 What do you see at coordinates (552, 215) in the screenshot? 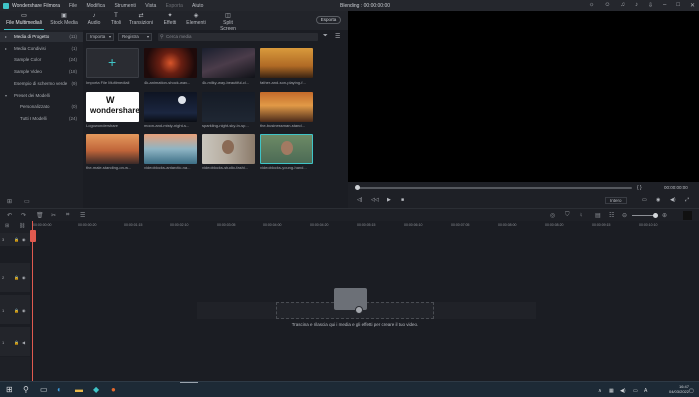
I see `render-icon: ◎` at bounding box center [552, 215].